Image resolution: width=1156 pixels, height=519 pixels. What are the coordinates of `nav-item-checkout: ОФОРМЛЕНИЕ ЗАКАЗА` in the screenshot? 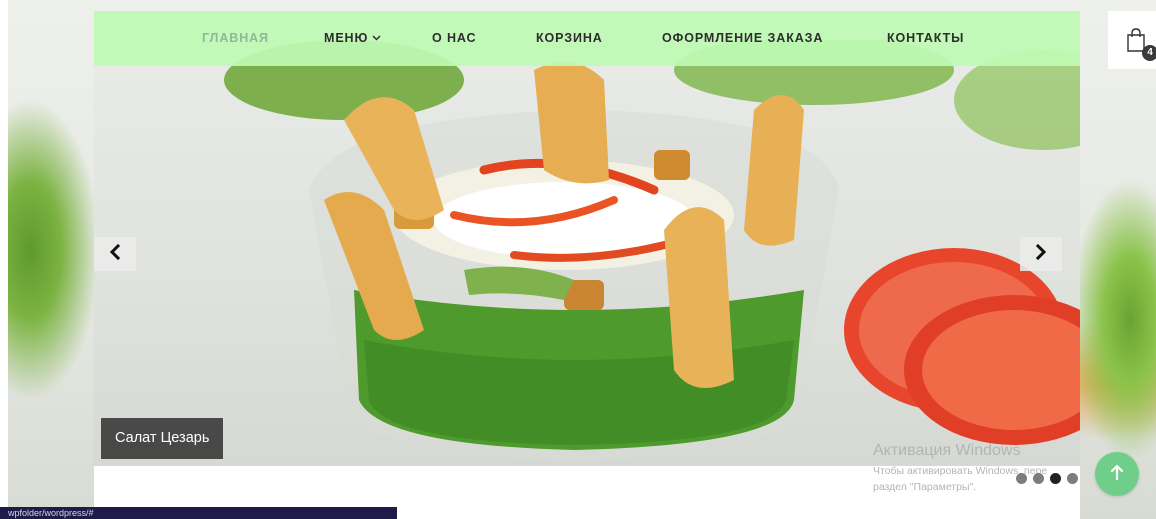 It's located at (742, 38).